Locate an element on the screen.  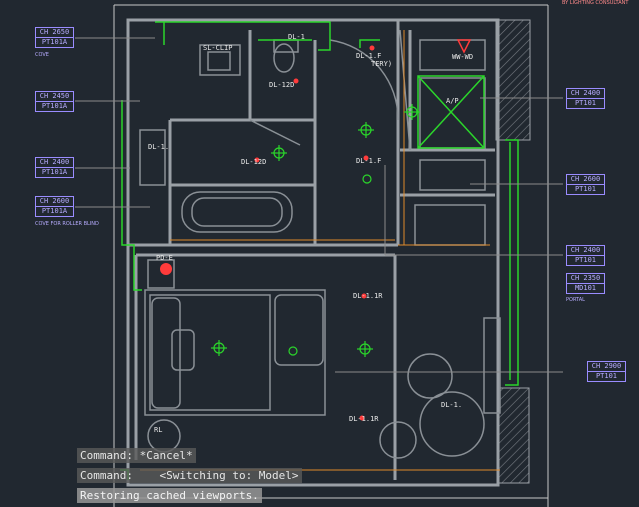
hatched-wall is located at coordinates (513, 80).